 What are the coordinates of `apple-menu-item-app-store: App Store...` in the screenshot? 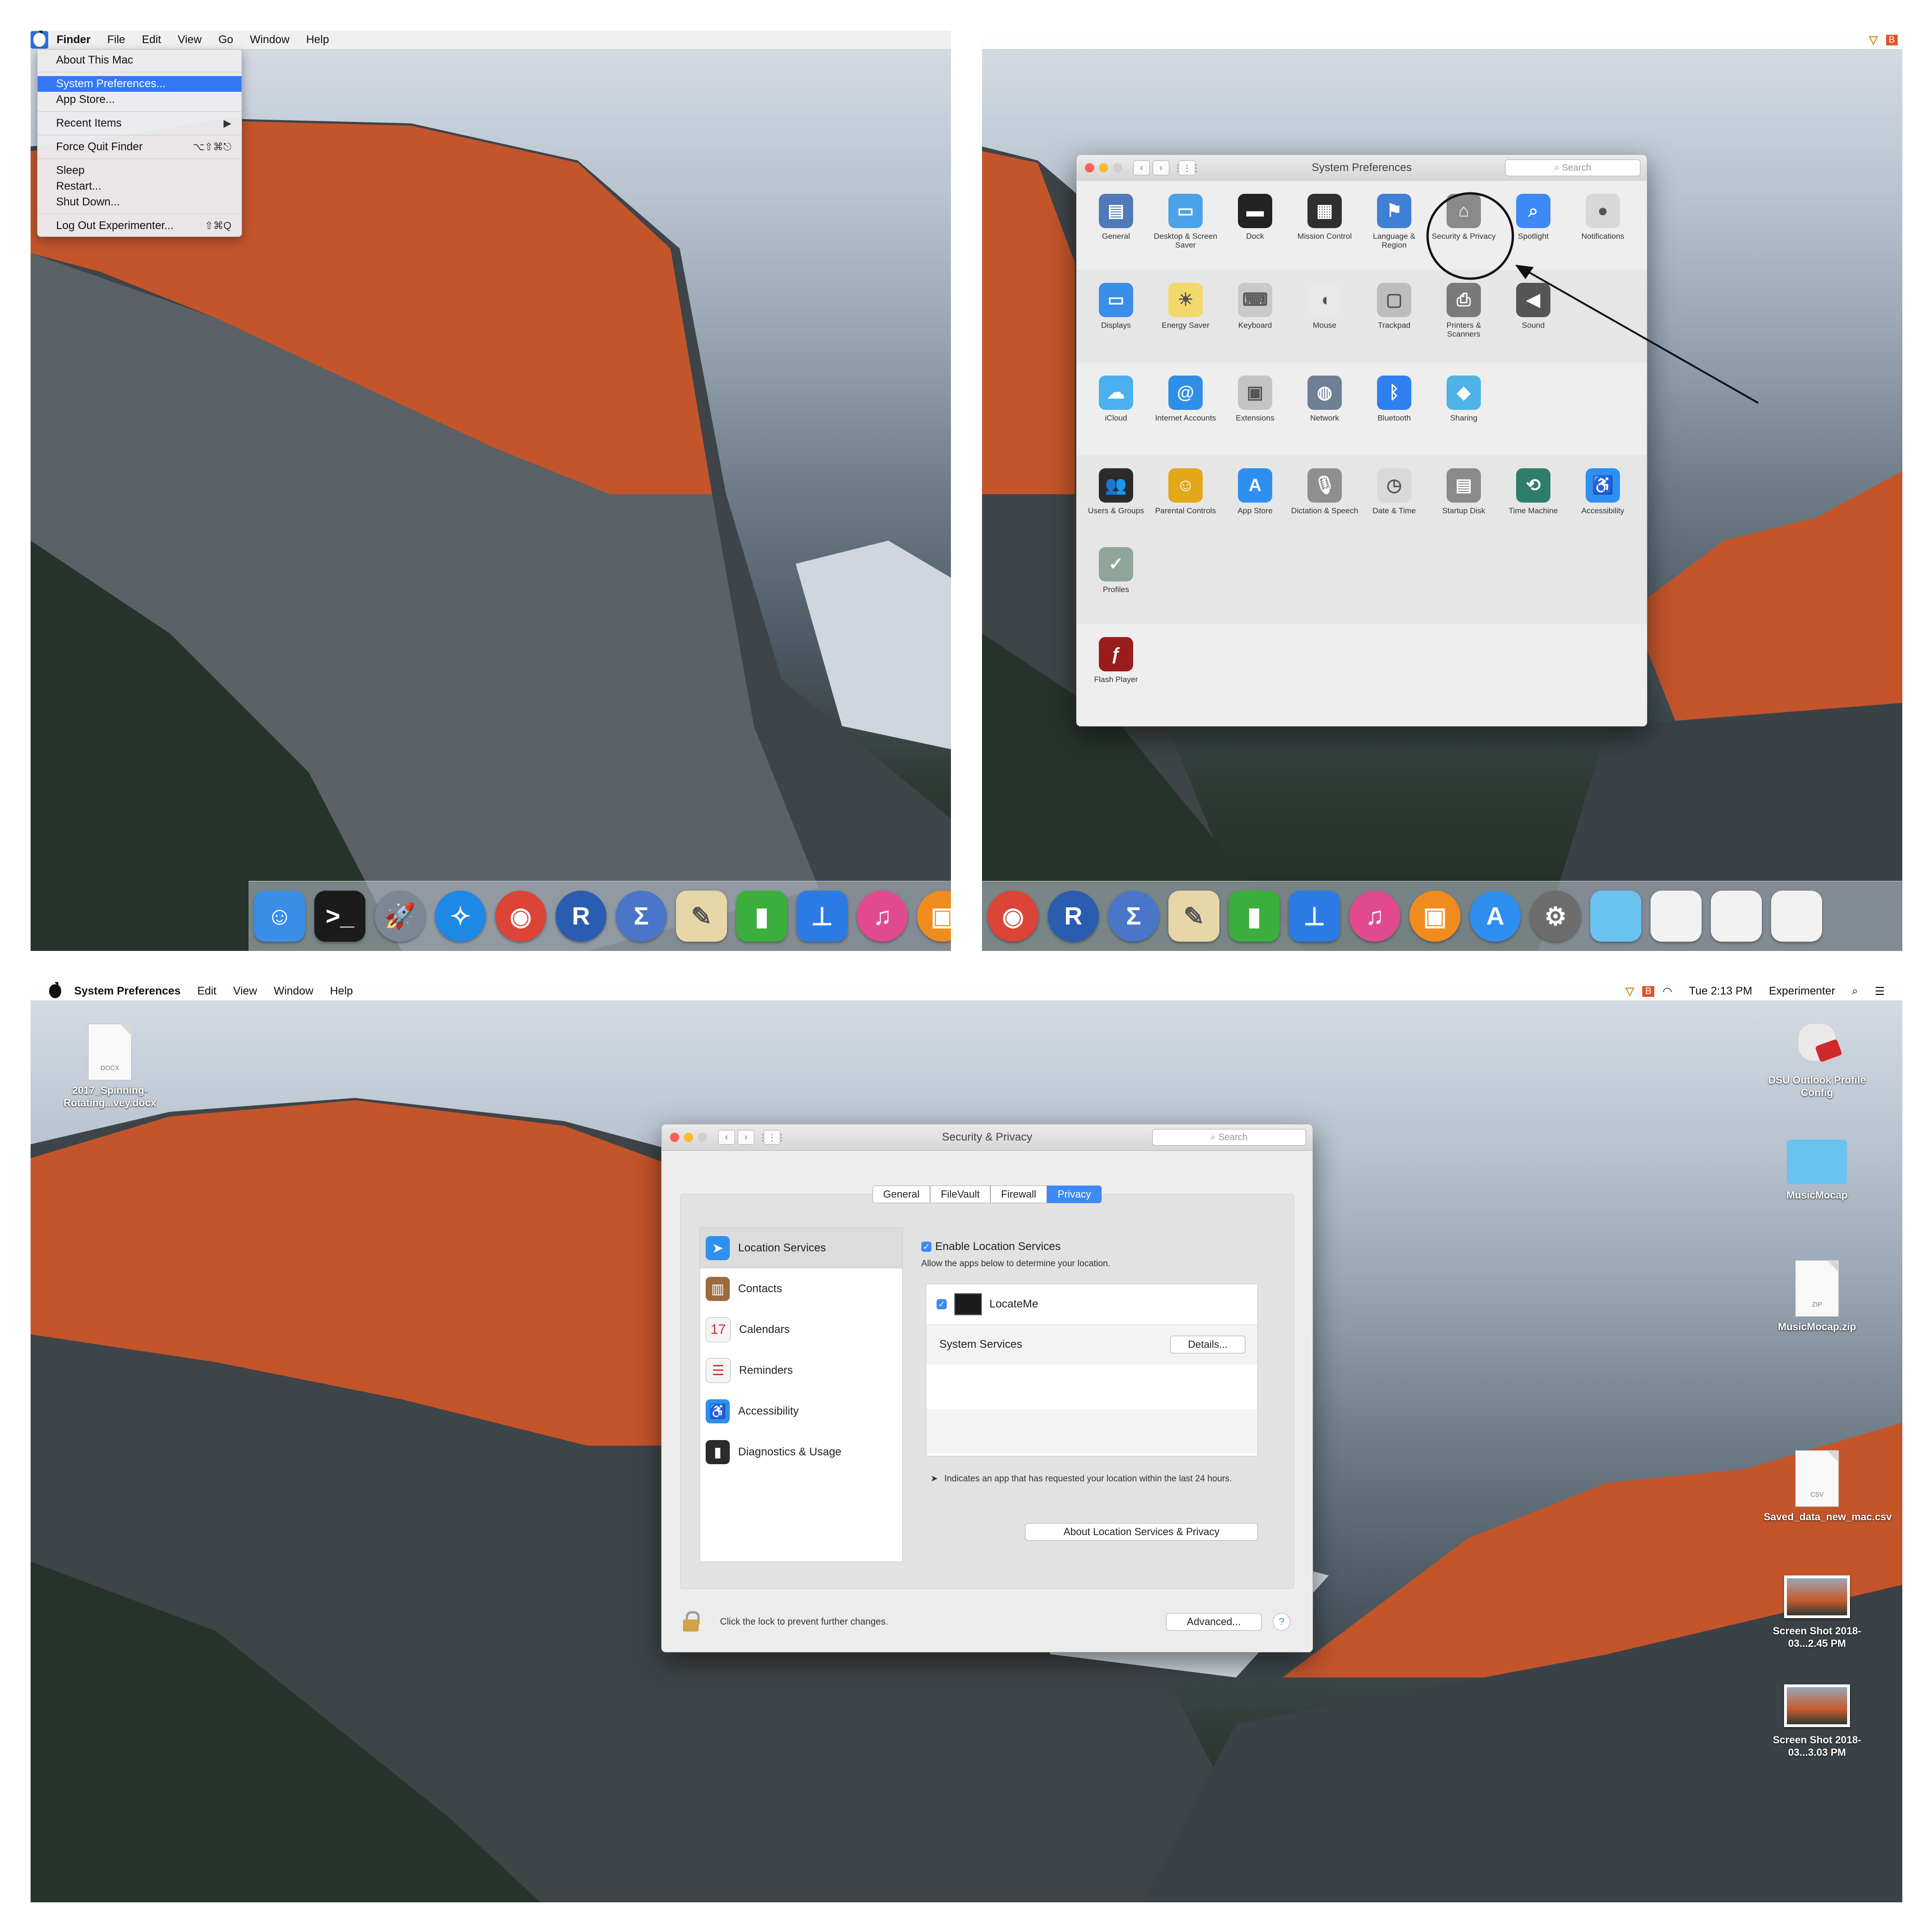 It's located at (140, 100).